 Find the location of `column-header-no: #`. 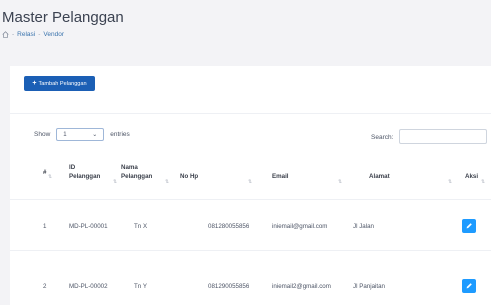

column-header-no: # is located at coordinates (44, 172).